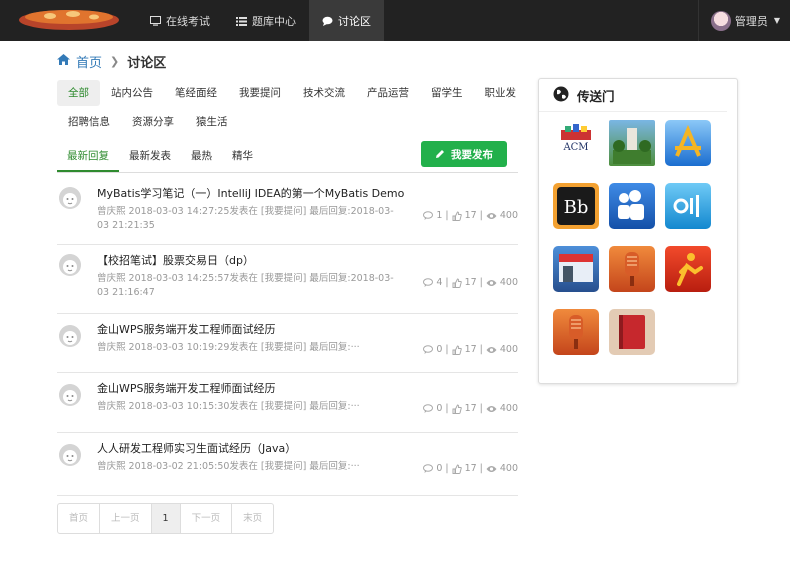  Describe the element at coordinates (111, 61) in the screenshot. I see `breadcrumb: 首页 ❯ 讨论区` at that location.